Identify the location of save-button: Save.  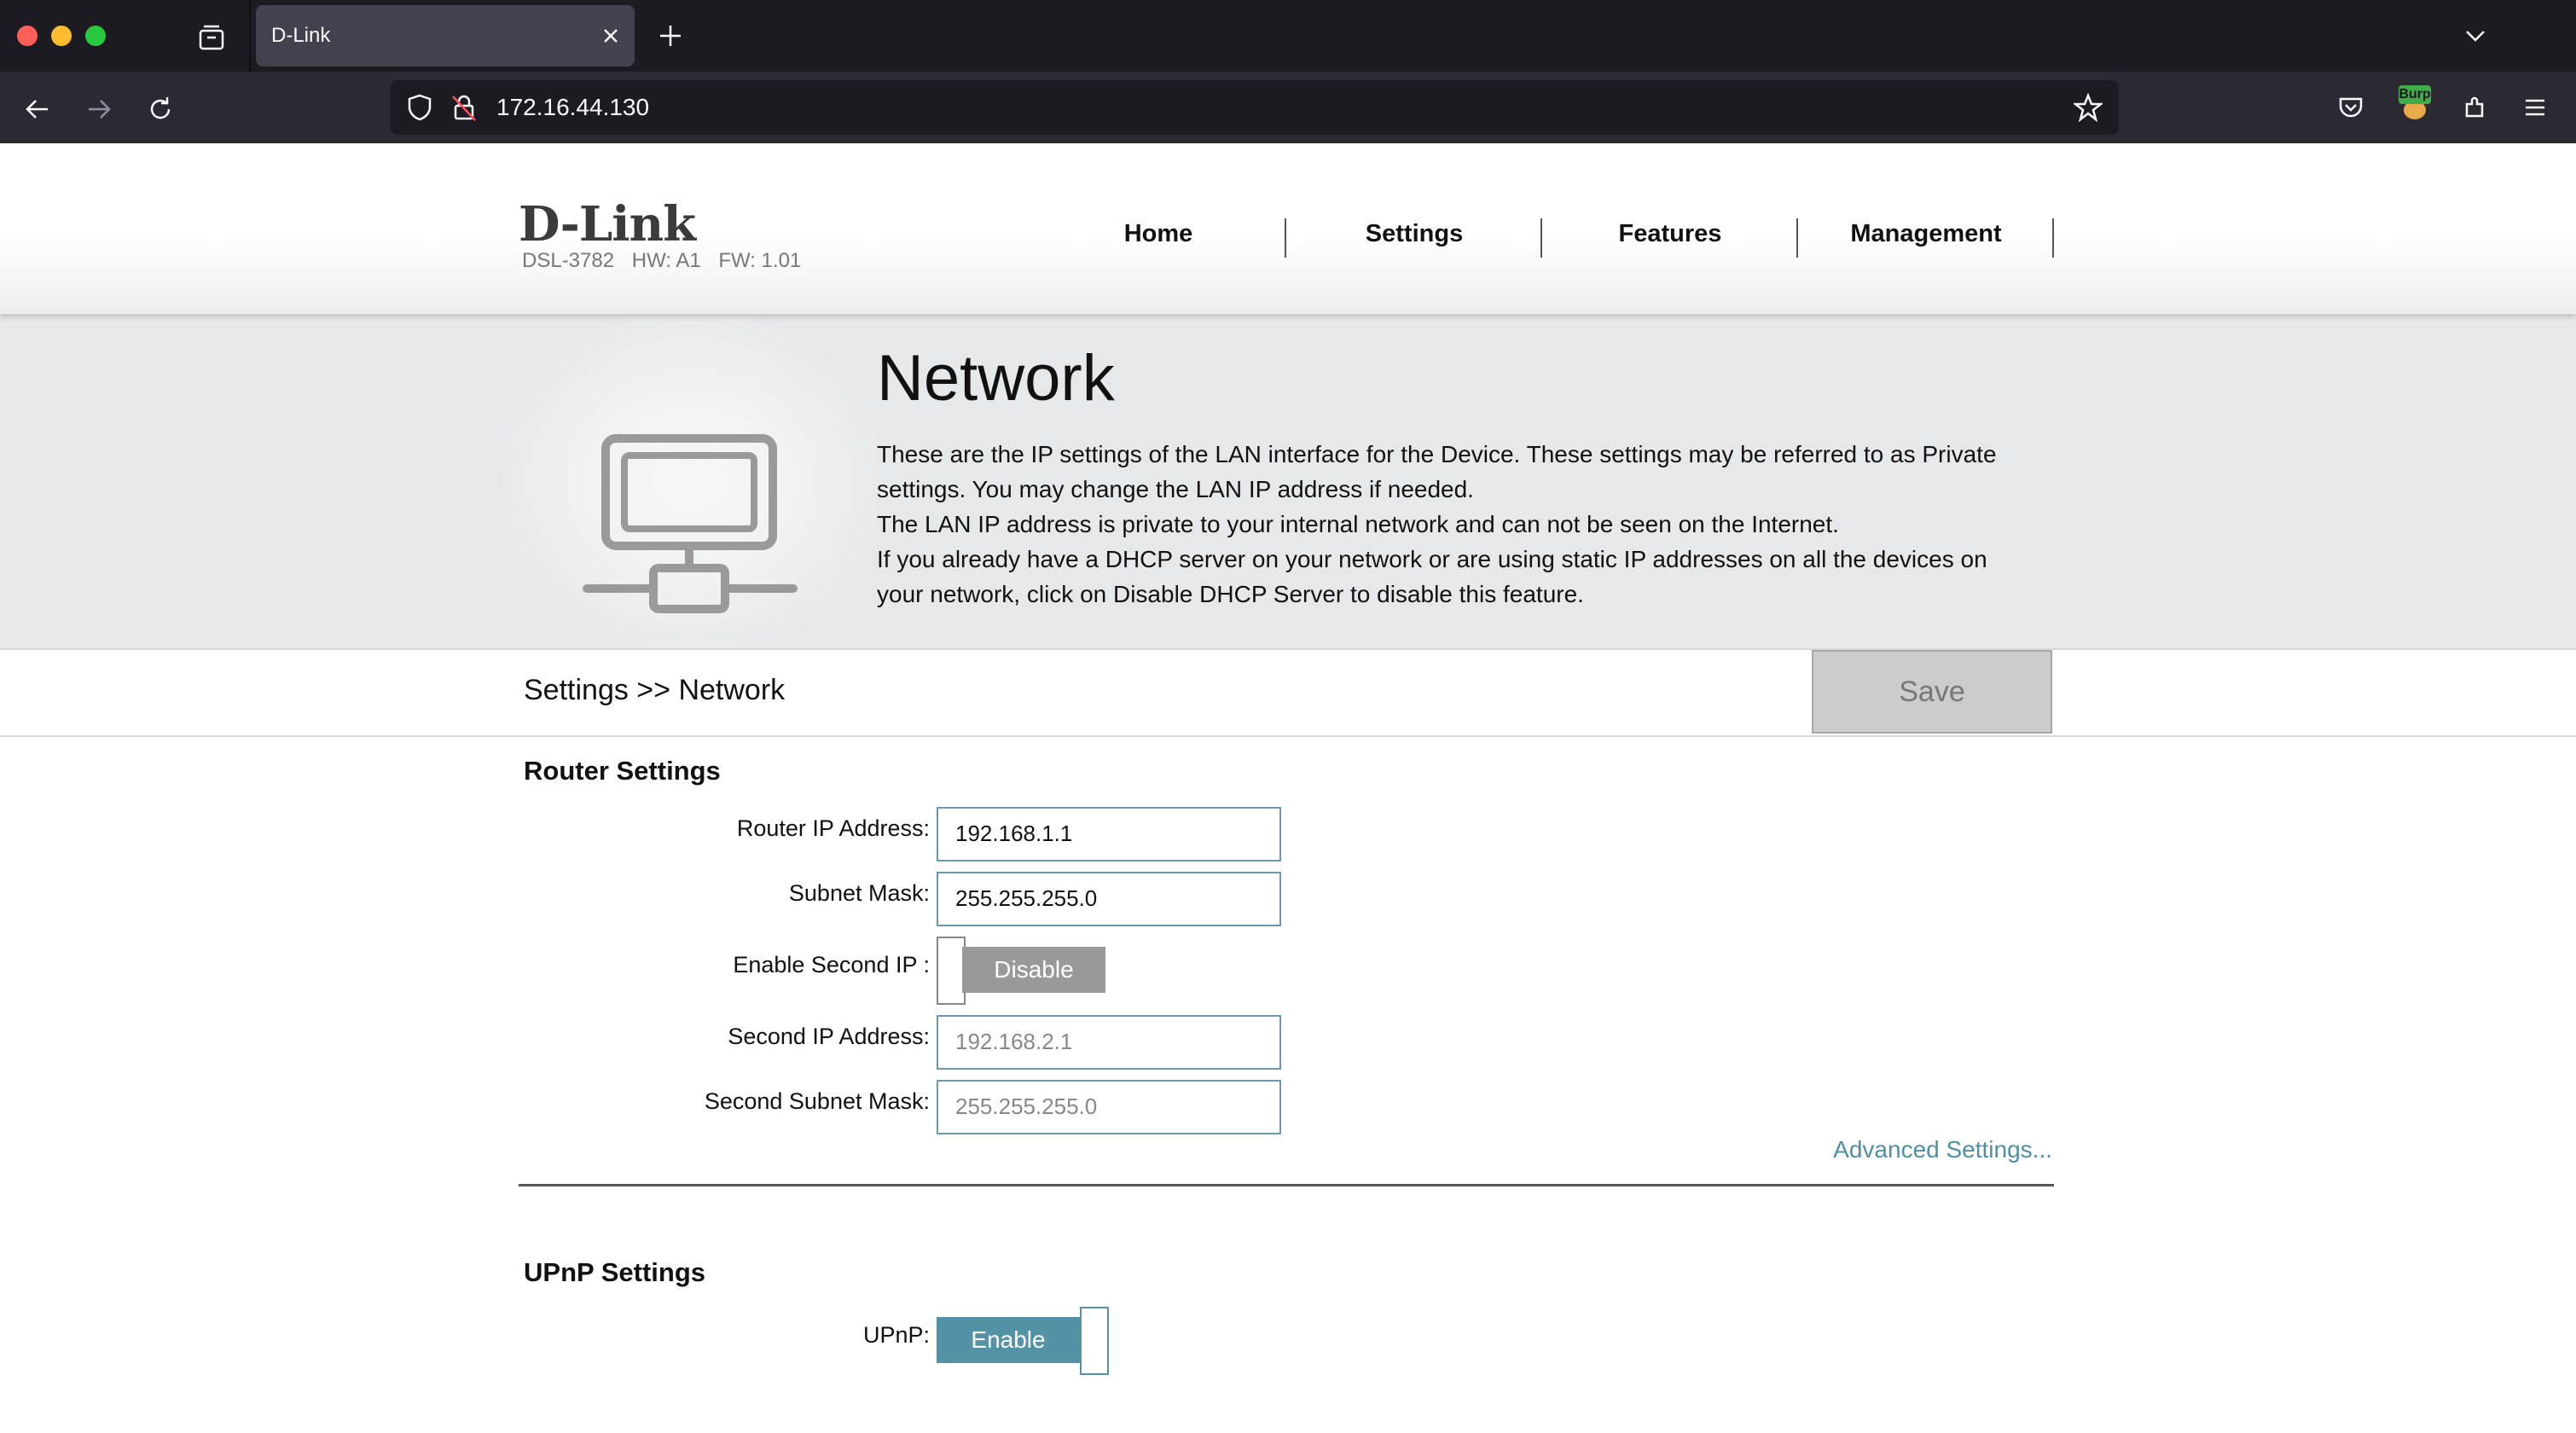
(1932, 692).